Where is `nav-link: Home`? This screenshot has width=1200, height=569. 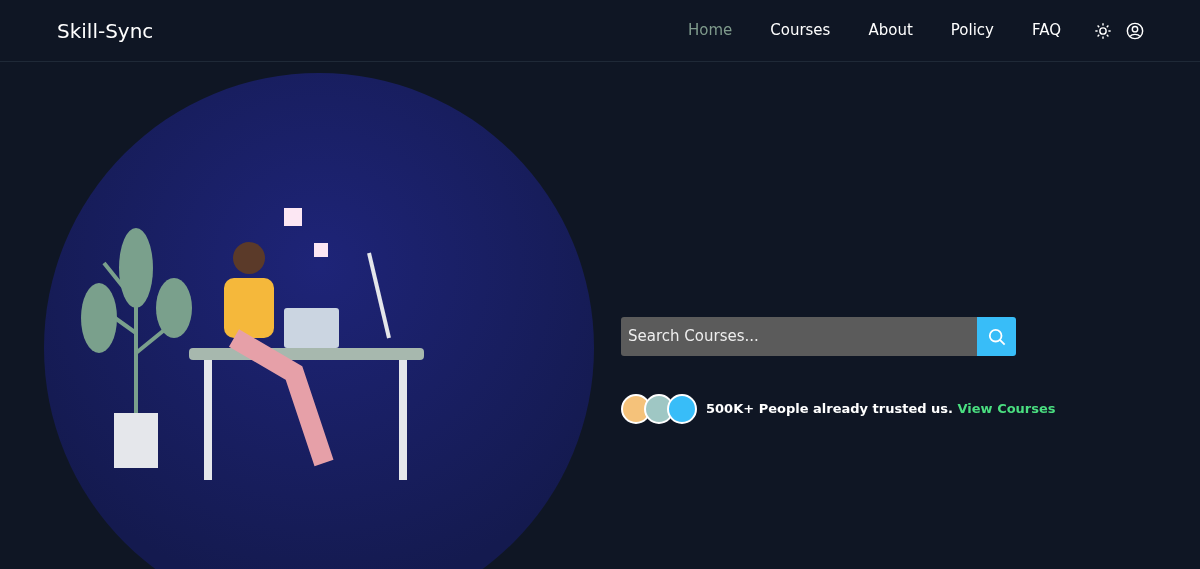 nav-link: Home is located at coordinates (710, 30).